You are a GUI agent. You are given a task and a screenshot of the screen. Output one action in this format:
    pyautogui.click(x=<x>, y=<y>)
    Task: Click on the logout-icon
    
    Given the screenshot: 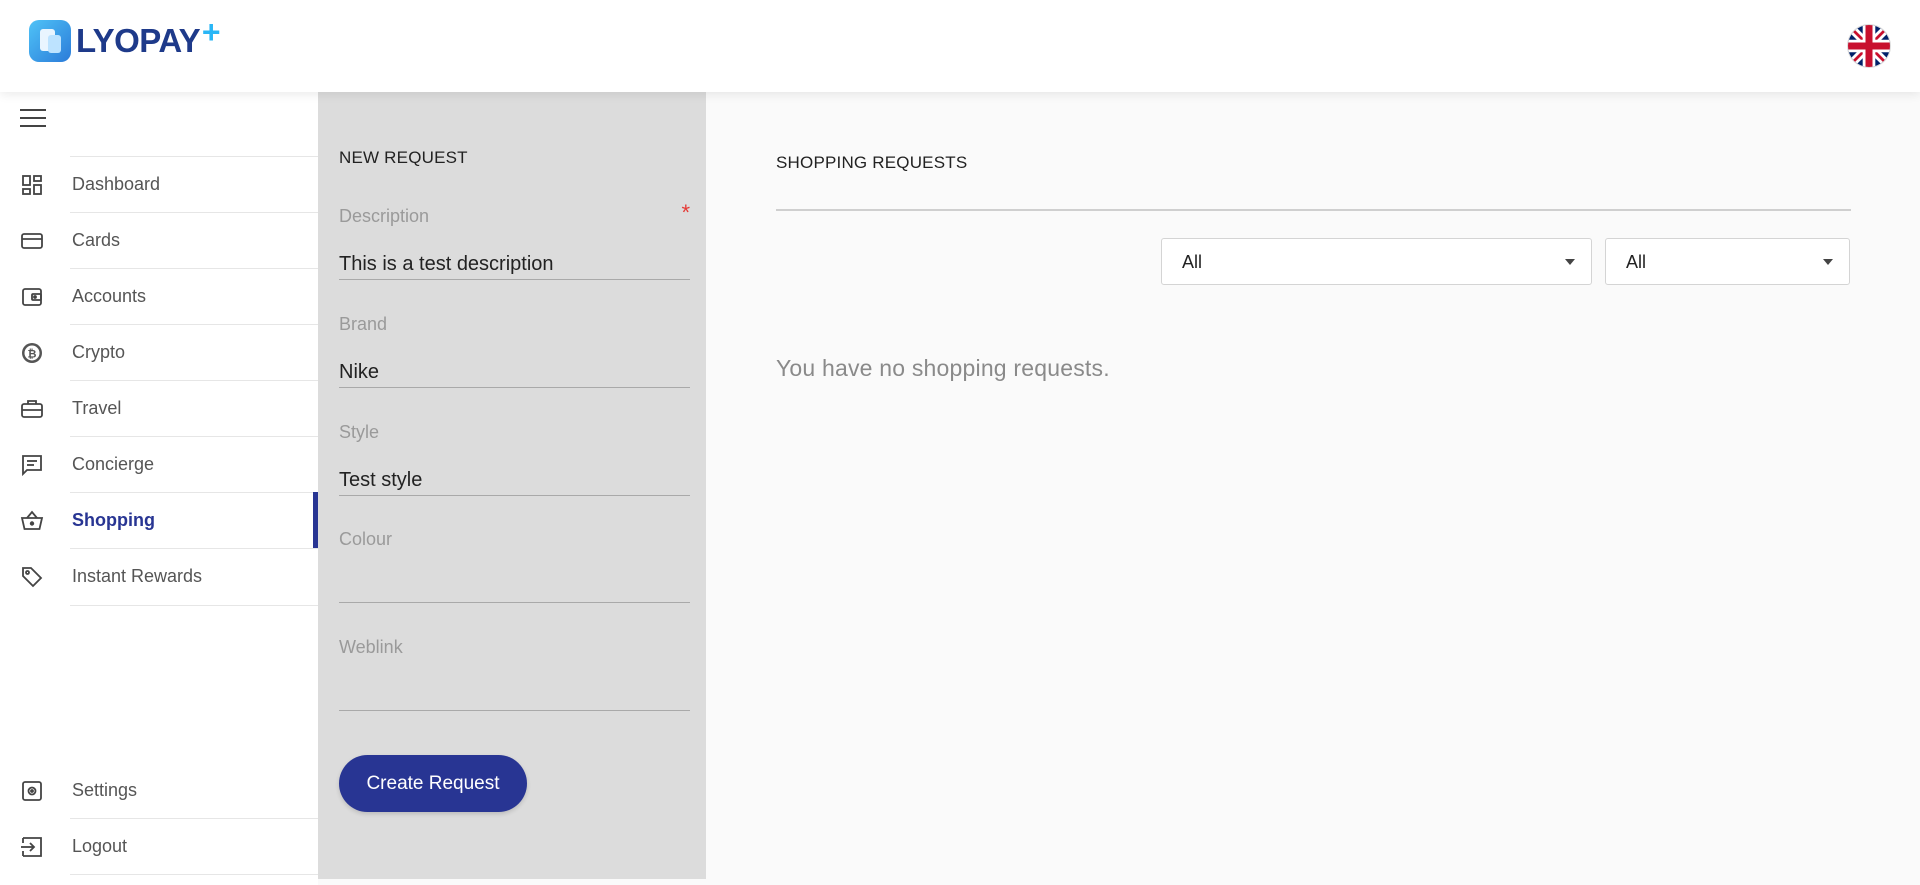 What is the action you would take?
    pyautogui.click(x=31, y=847)
    